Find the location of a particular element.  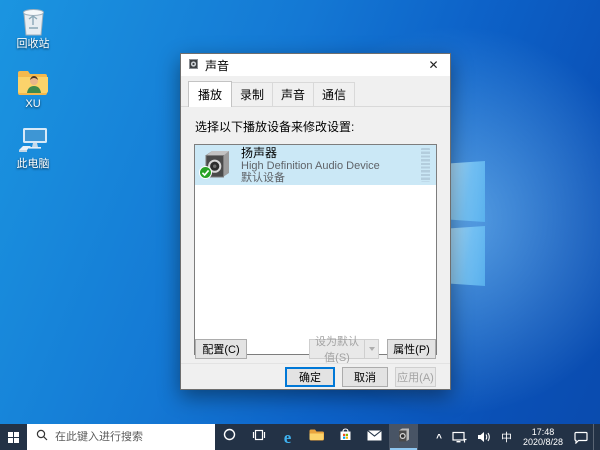

taskbar-store-button is located at coordinates (345, 437).